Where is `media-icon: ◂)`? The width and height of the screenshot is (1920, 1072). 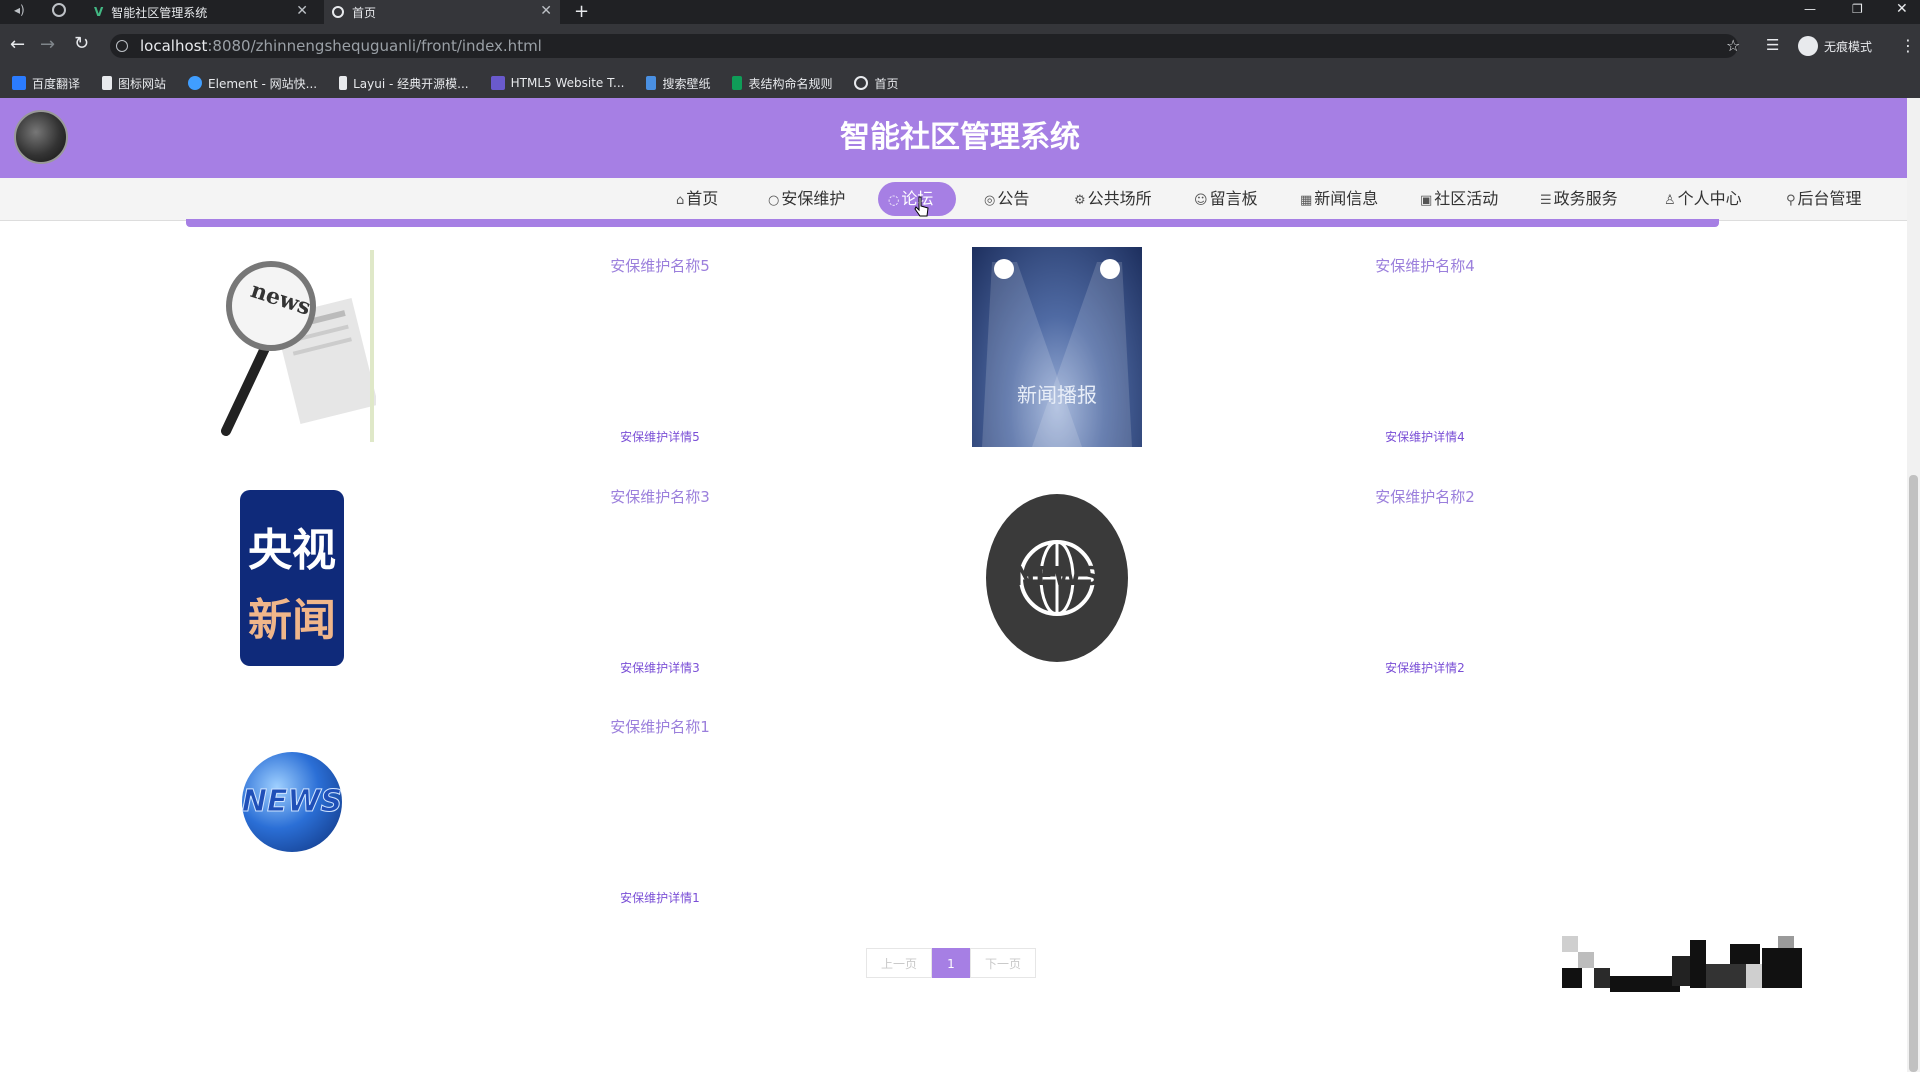 media-icon: ◂) is located at coordinates (19, 10).